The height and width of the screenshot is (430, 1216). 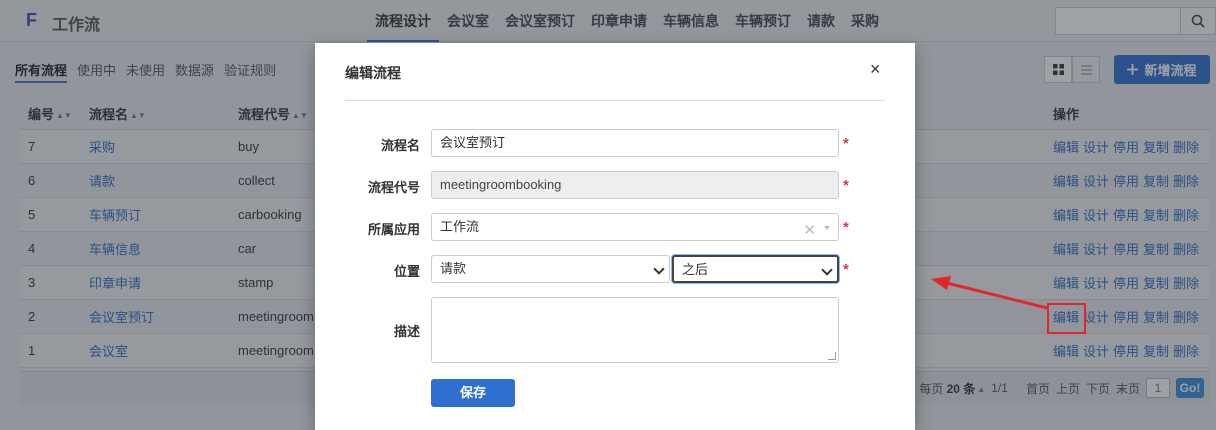 What do you see at coordinates (695, 269) in the screenshot?
I see `position-order-value: 之后` at bounding box center [695, 269].